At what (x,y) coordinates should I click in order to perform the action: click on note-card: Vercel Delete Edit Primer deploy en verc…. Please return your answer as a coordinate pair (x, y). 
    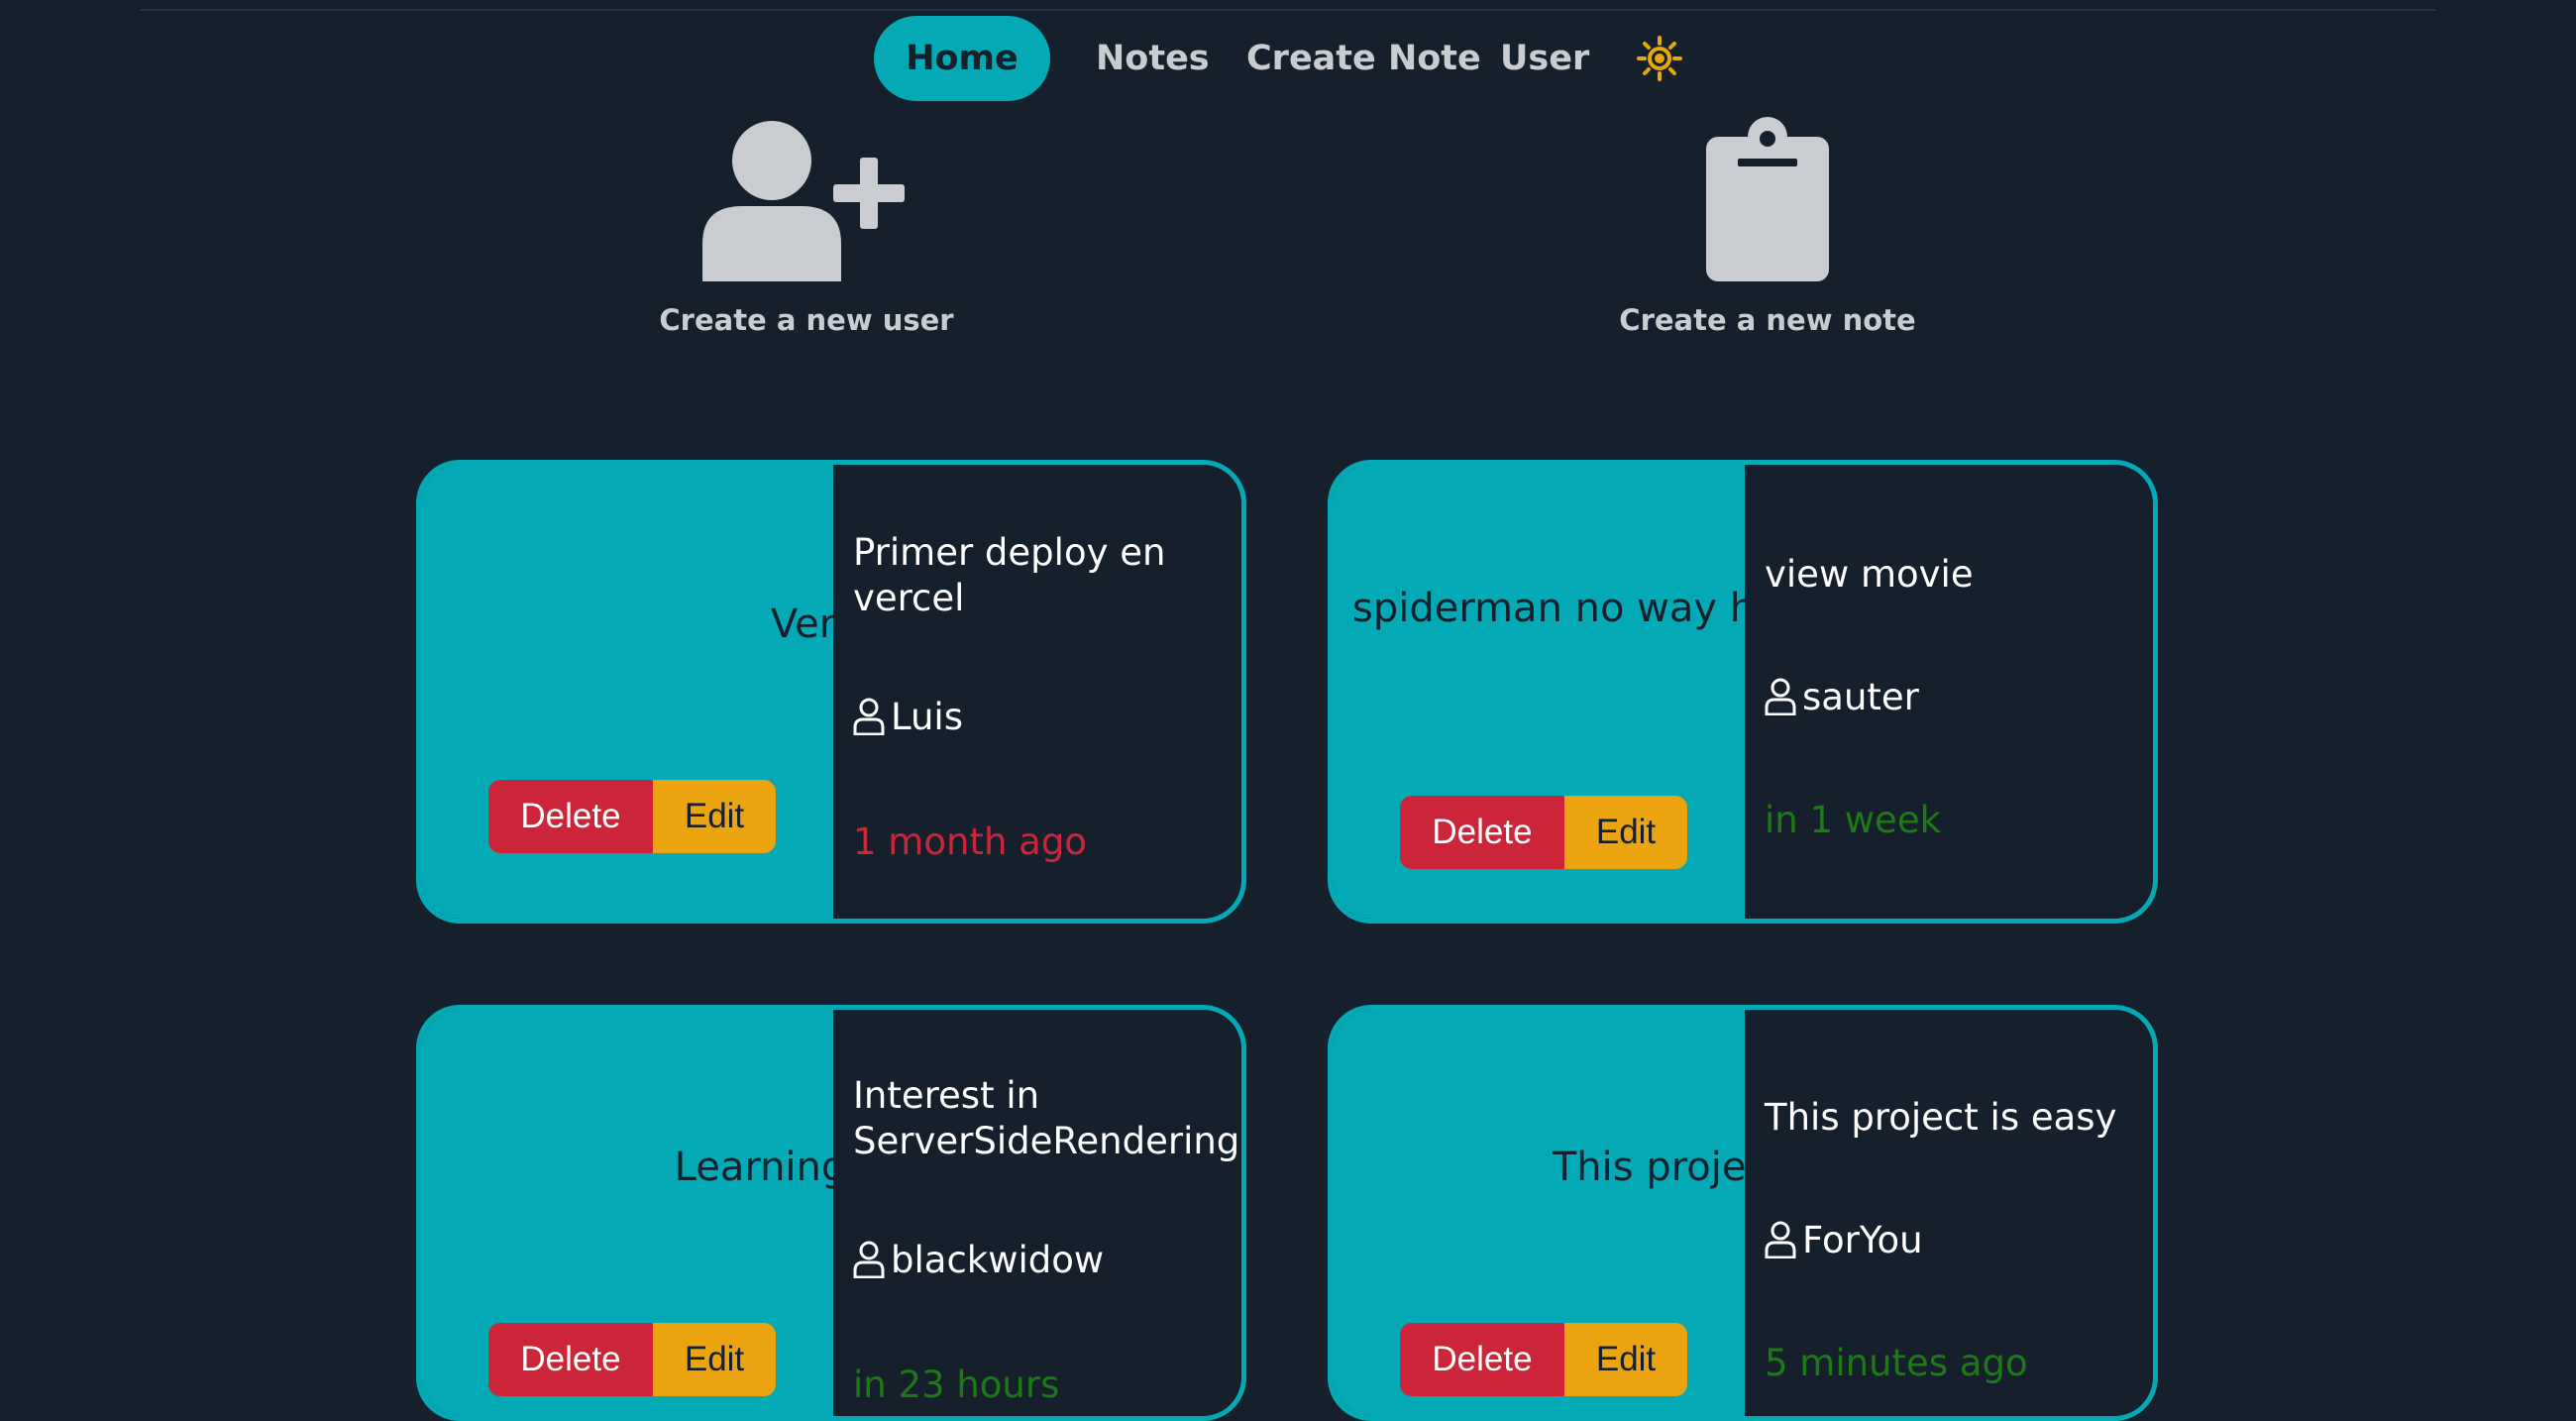
    Looking at the image, I should click on (831, 692).